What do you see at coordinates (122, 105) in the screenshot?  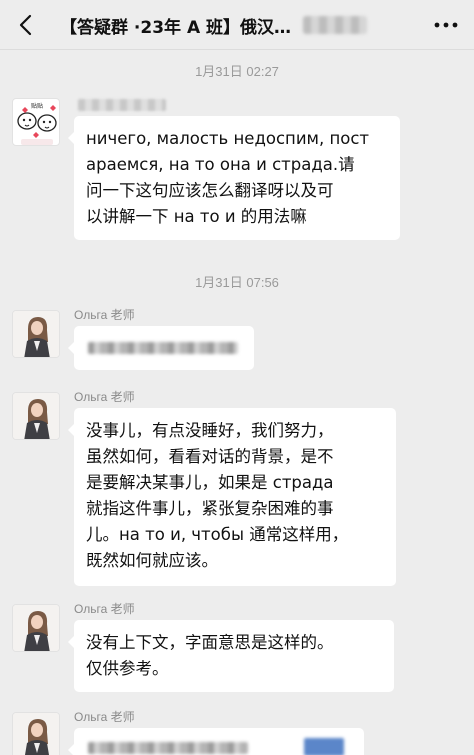 I see `redacted-sender-name` at bounding box center [122, 105].